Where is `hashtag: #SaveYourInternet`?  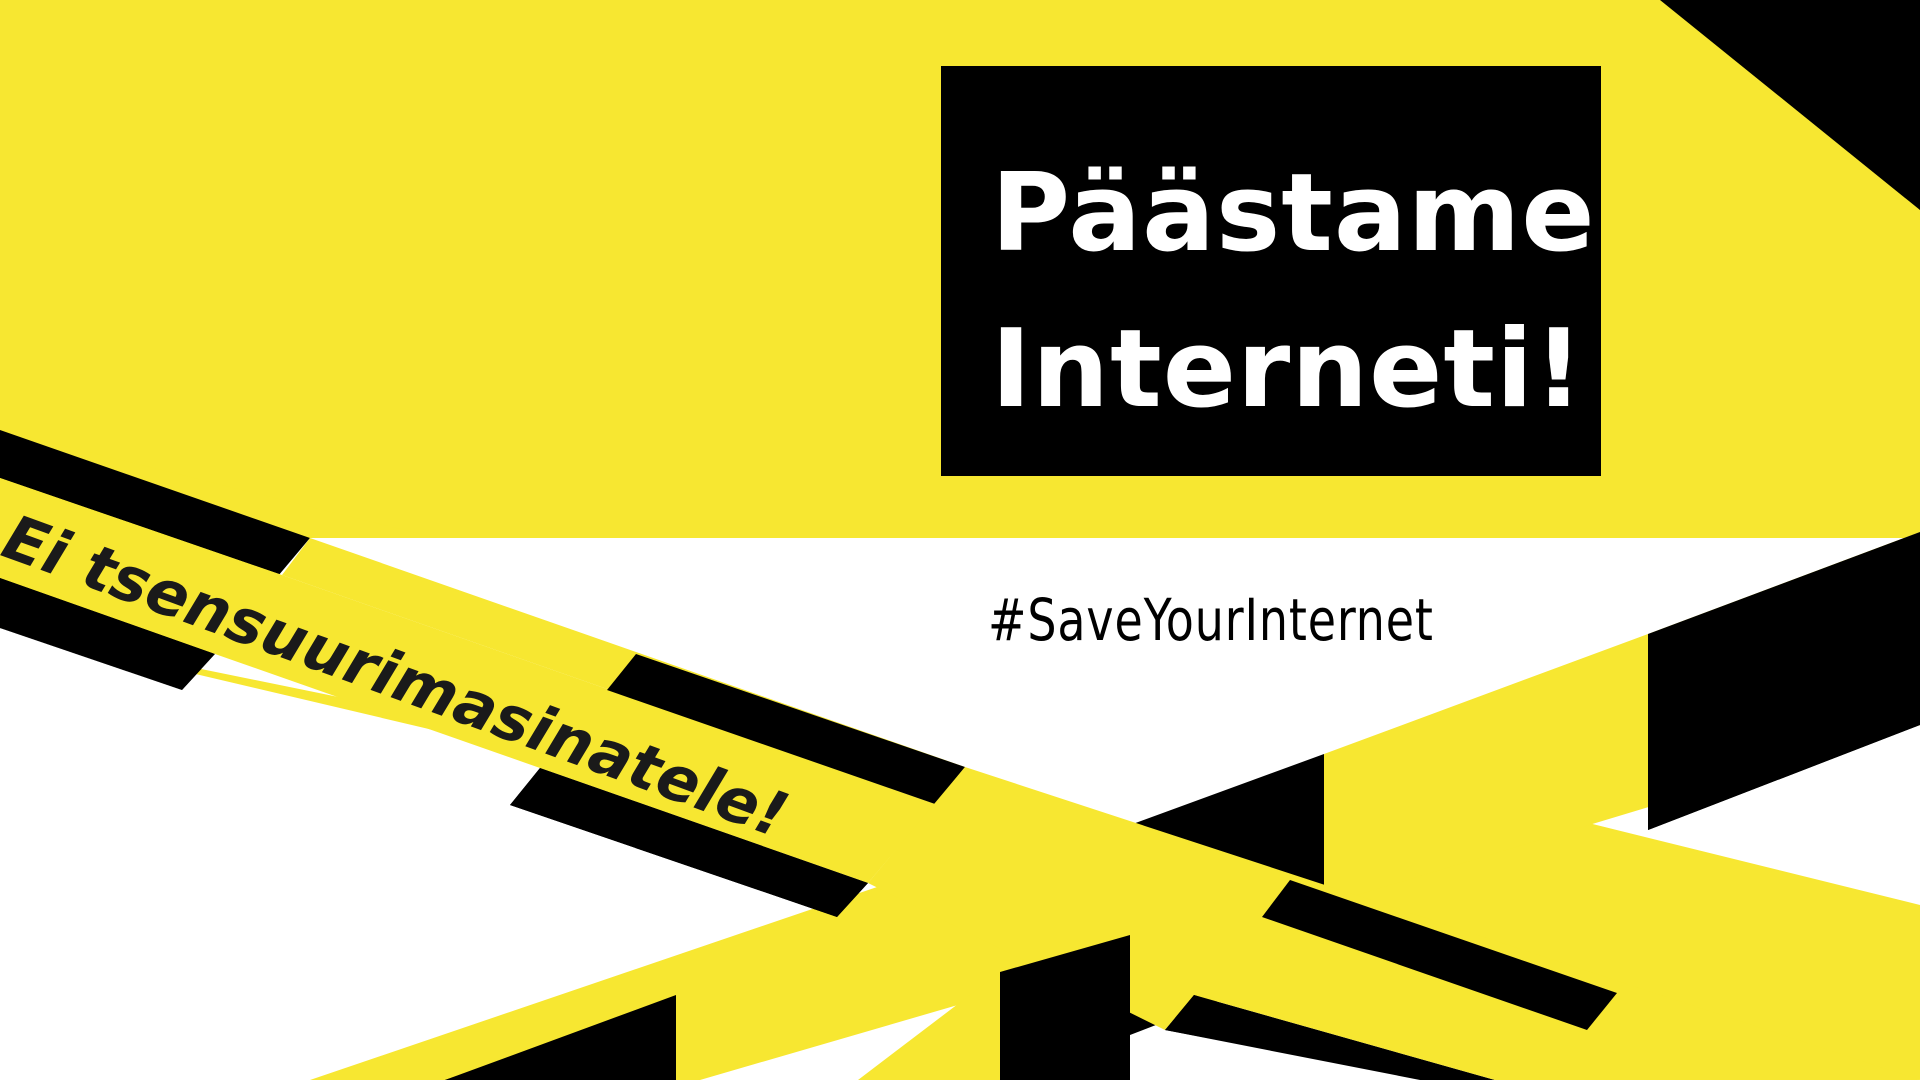 hashtag: #SaveYourInternet is located at coordinates (1211, 620).